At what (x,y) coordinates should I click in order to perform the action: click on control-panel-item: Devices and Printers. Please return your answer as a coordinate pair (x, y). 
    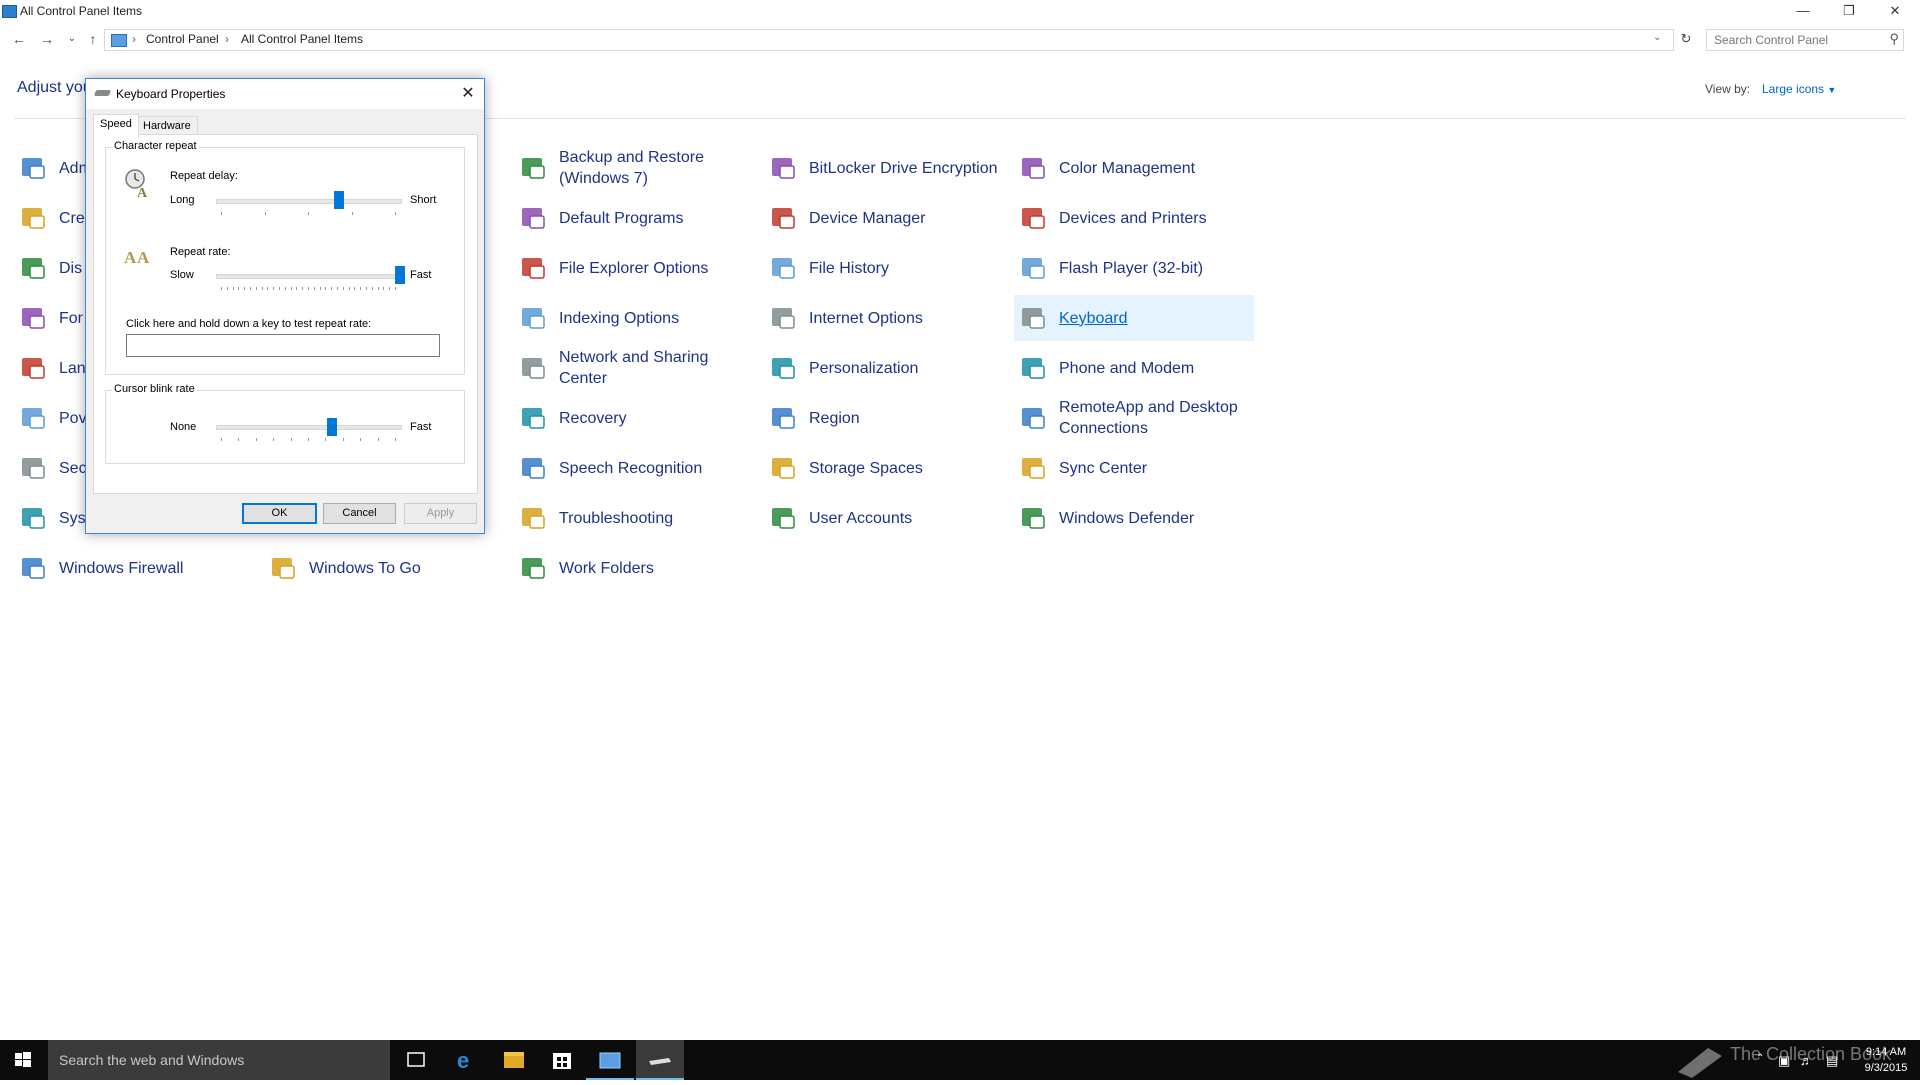
    Looking at the image, I should click on (1134, 218).